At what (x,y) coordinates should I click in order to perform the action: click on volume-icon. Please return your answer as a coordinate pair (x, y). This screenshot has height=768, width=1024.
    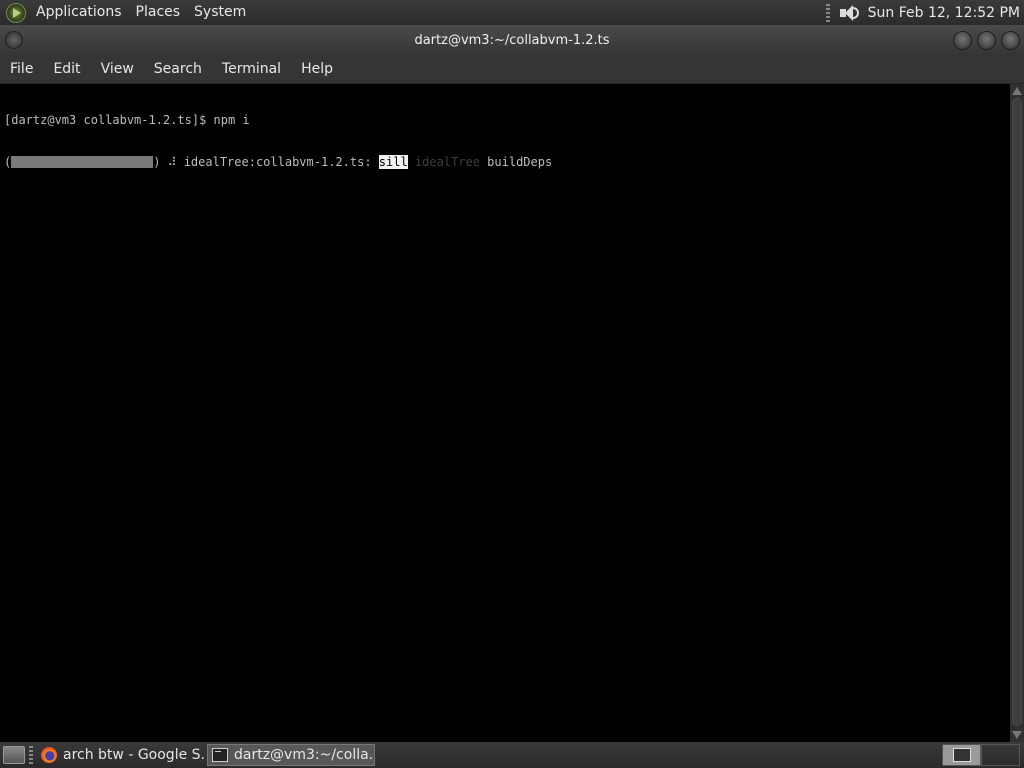
    Looking at the image, I should click on (849, 13).